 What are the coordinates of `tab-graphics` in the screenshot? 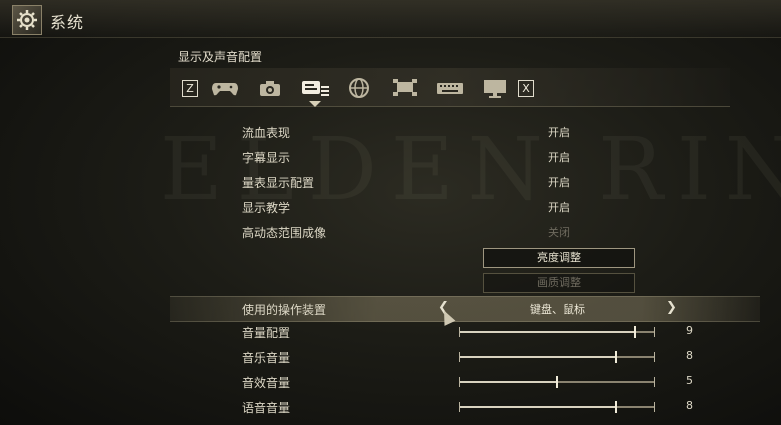 It's located at (495, 88).